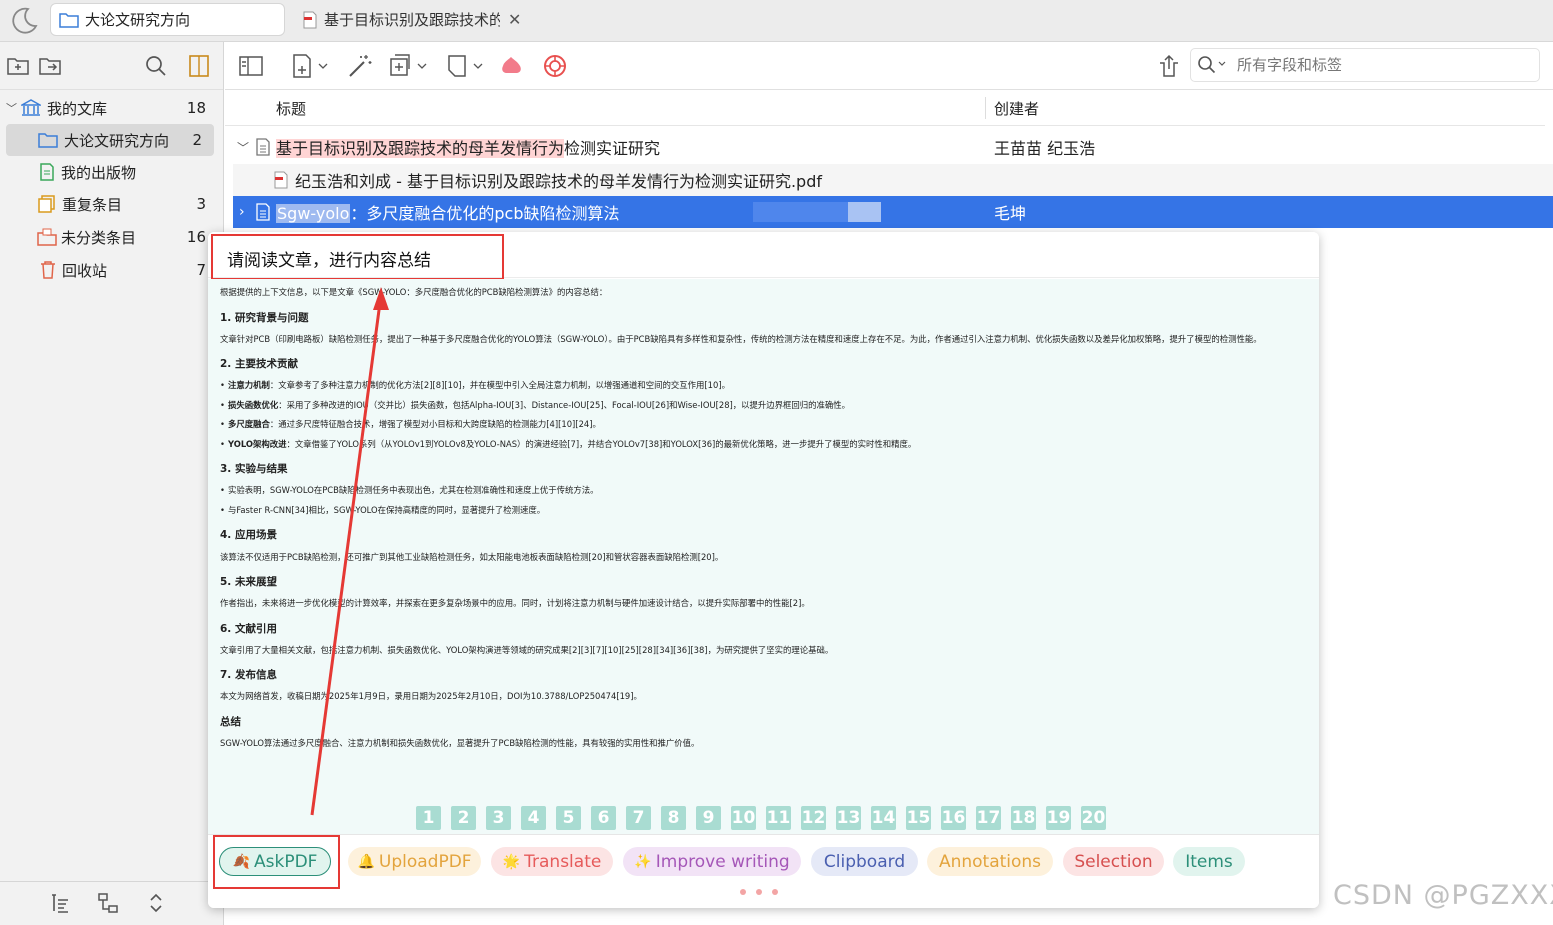 Image resolution: width=1553 pixels, height=925 pixels. I want to click on column-divider, so click(985, 108).